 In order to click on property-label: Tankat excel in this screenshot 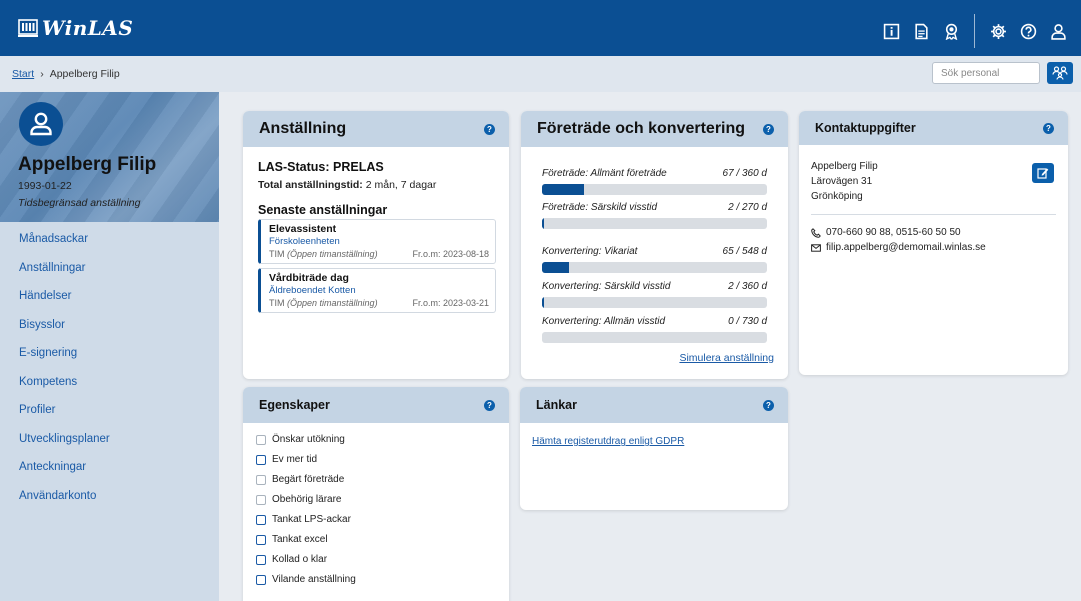, I will do `click(300, 539)`.